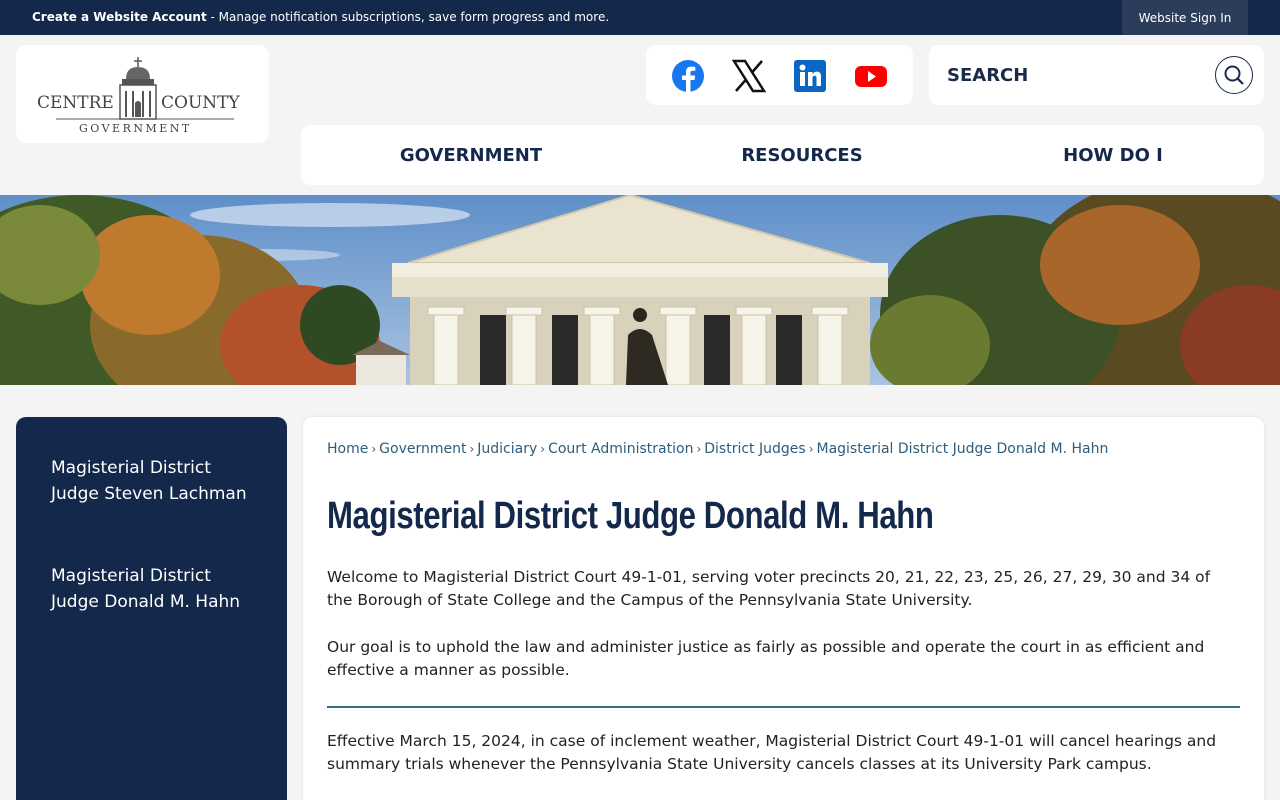 The image size is (1280, 800). I want to click on logo-text-government: GOVERNMENT, so click(135, 128).